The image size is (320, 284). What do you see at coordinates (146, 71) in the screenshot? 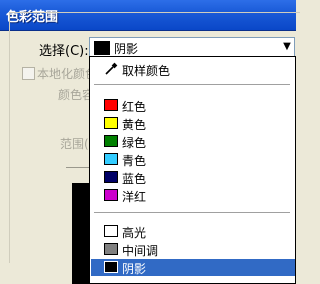
I see `item-label: 取样颜色` at bounding box center [146, 71].